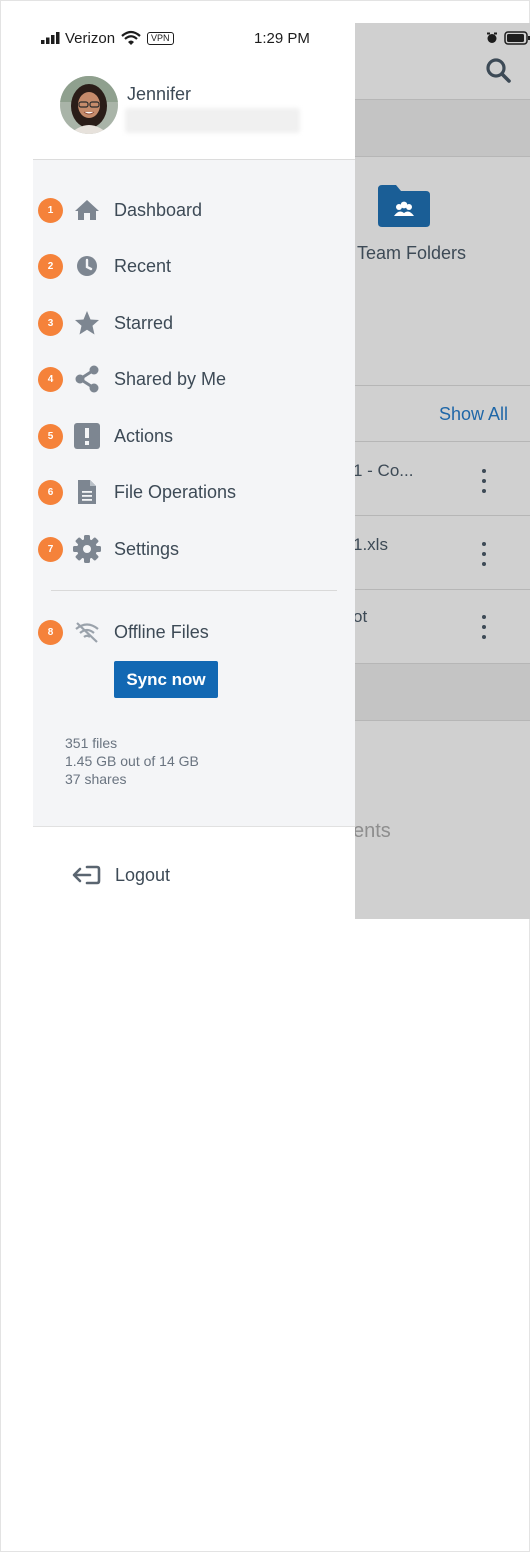 This screenshot has height=1552, width=530. What do you see at coordinates (50, 210) in the screenshot?
I see `step-badge: 1` at bounding box center [50, 210].